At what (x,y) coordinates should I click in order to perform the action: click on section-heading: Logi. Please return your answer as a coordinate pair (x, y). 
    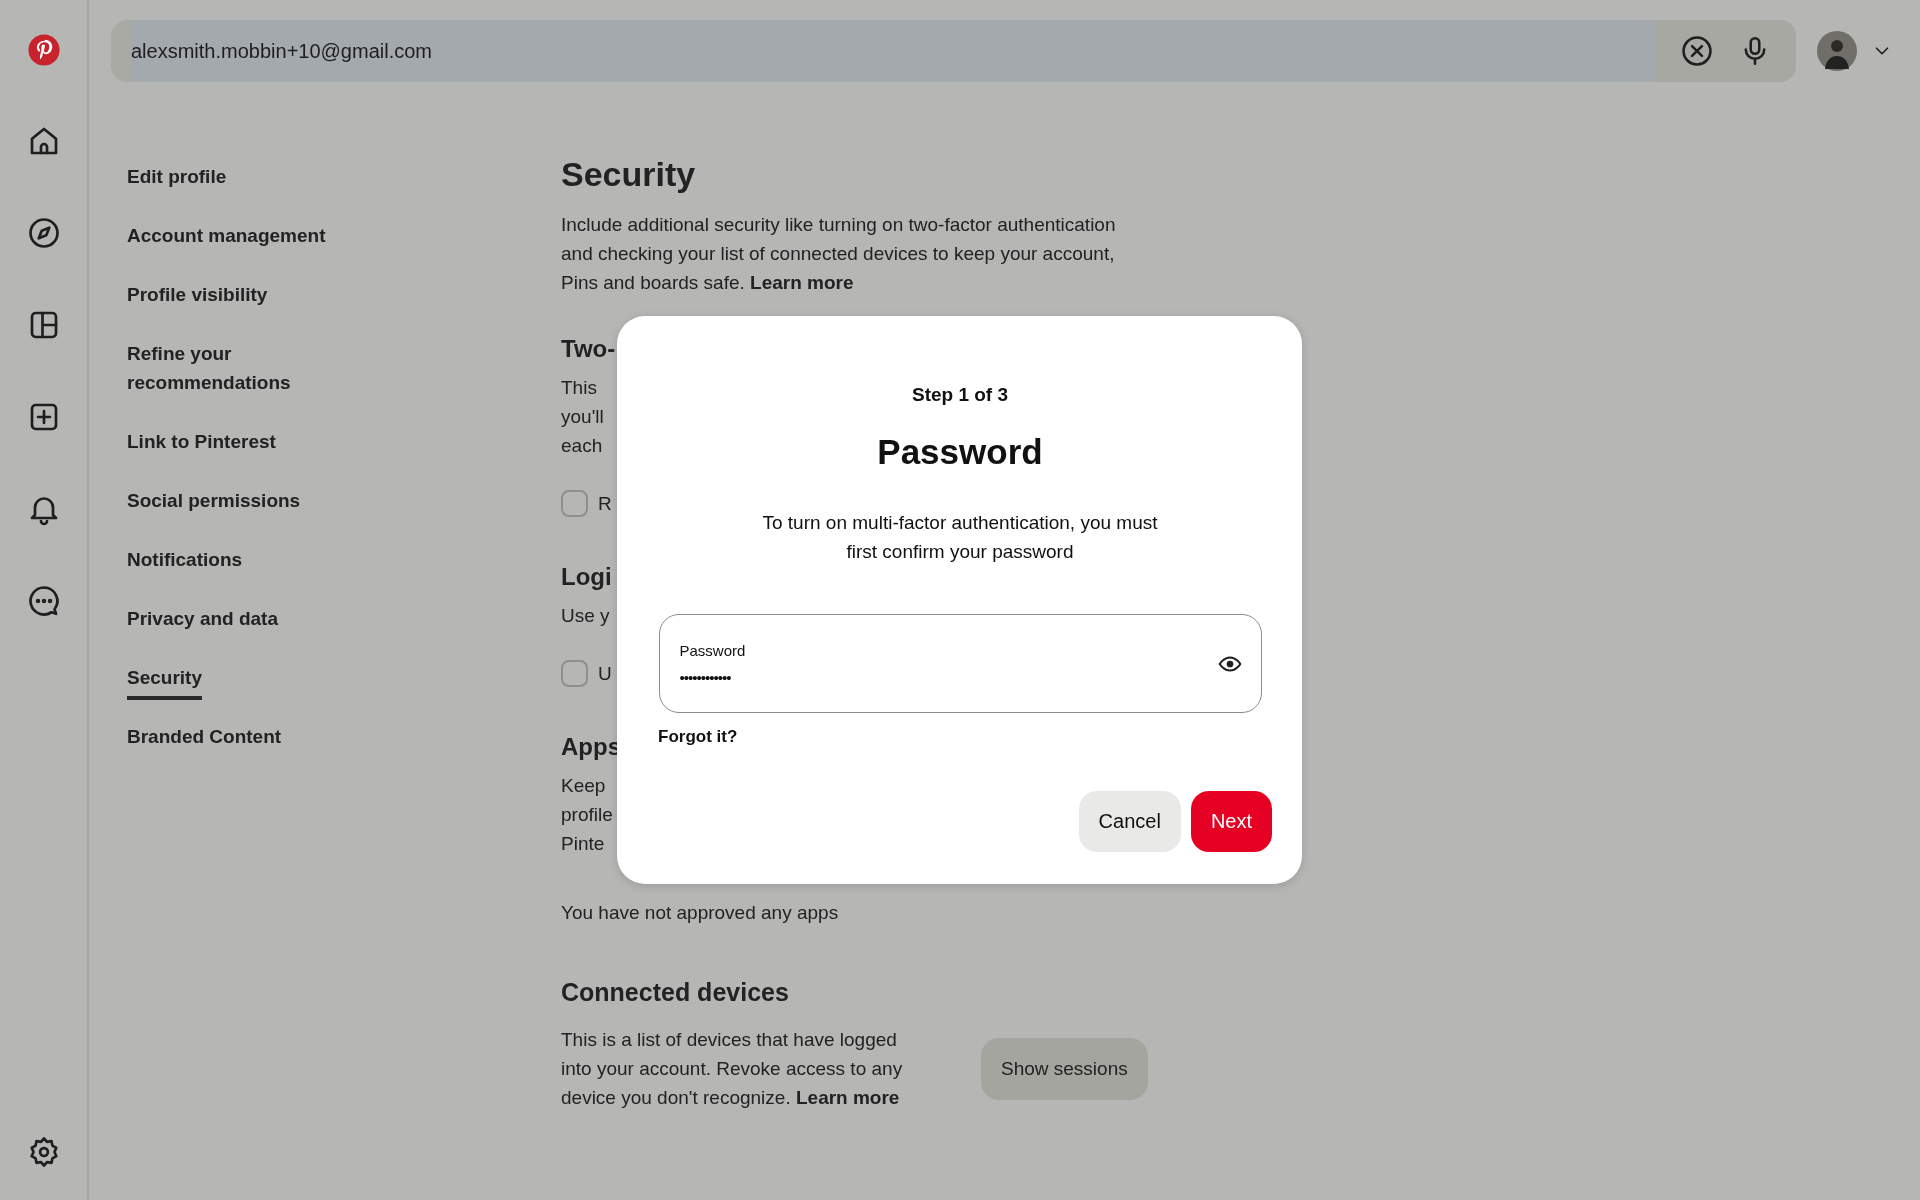
    Looking at the image, I should click on (586, 577).